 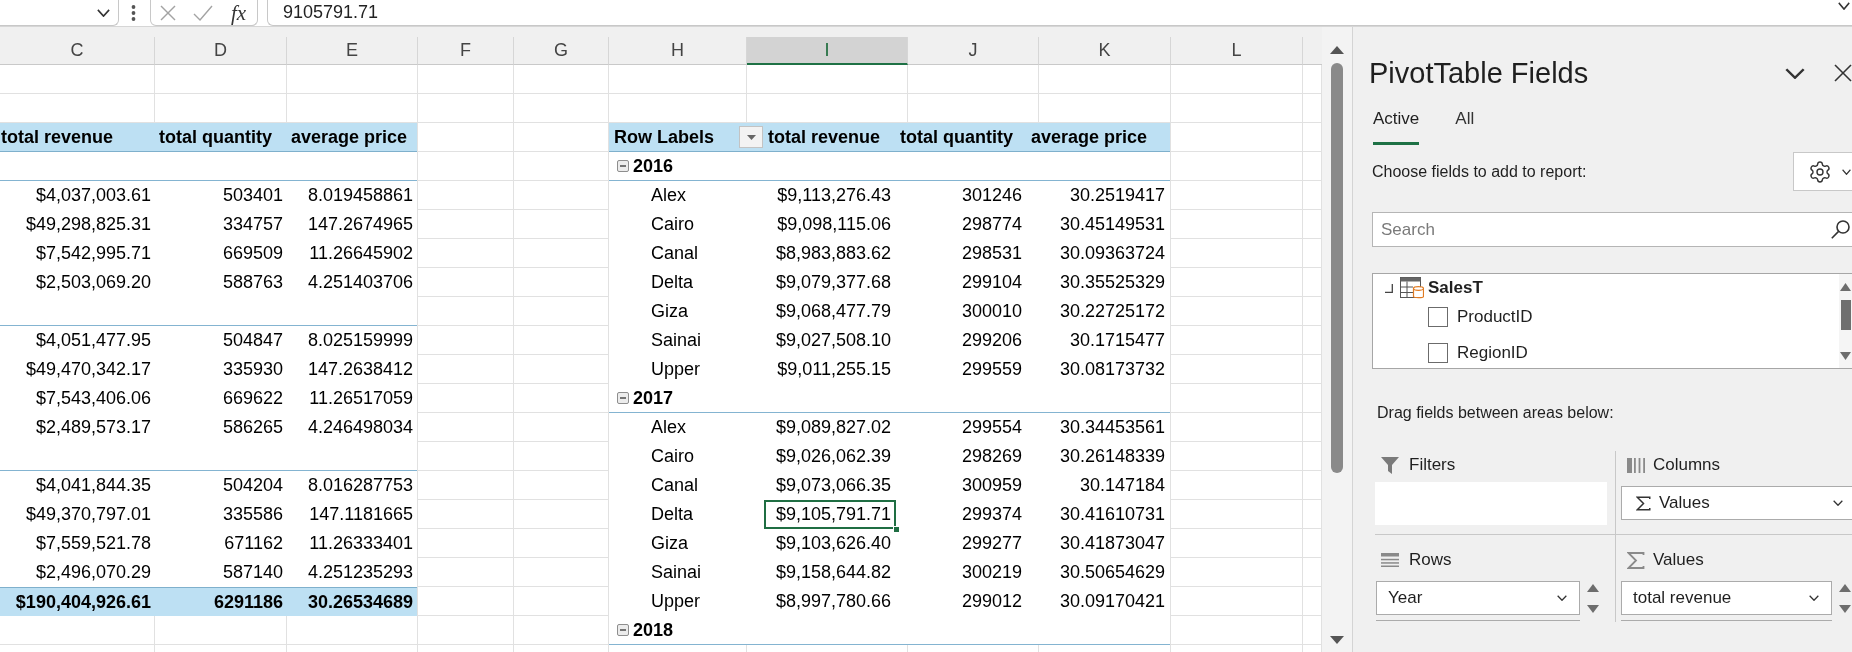 What do you see at coordinates (1390, 560) in the screenshot?
I see `rows-icon` at bounding box center [1390, 560].